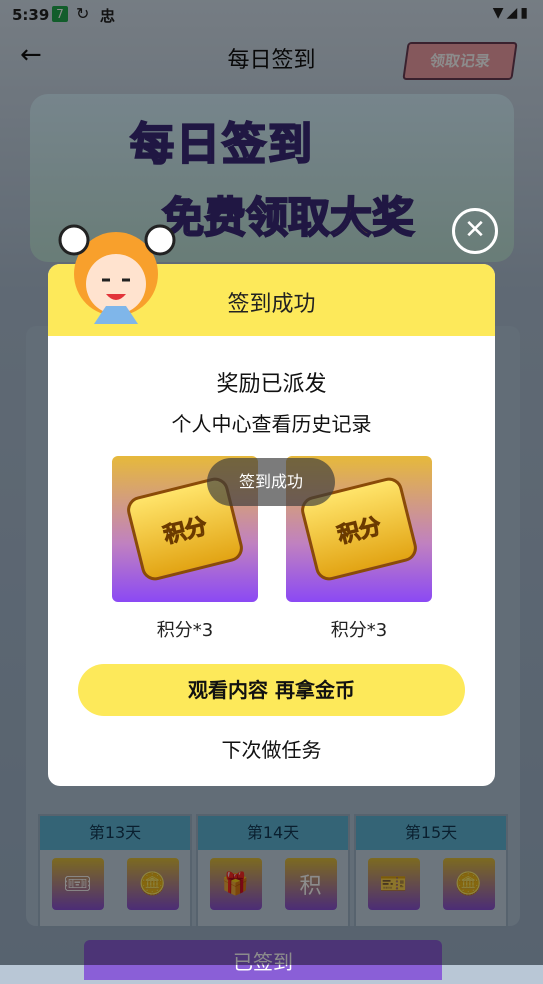  I want to click on history-hint-text: 个人中心查看历史记录, so click(271, 424).